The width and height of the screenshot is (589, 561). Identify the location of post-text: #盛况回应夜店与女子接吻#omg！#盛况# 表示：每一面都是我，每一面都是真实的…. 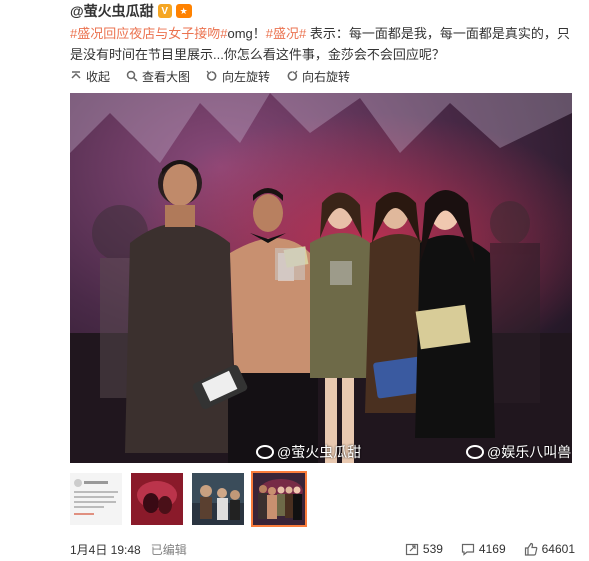
(322, 44).